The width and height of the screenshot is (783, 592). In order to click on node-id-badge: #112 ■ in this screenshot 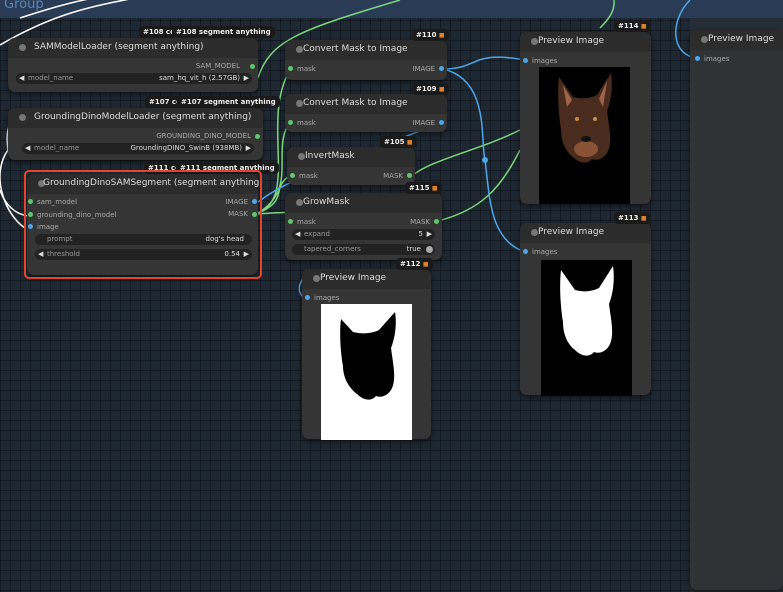, I will do `click(414, 264)`.